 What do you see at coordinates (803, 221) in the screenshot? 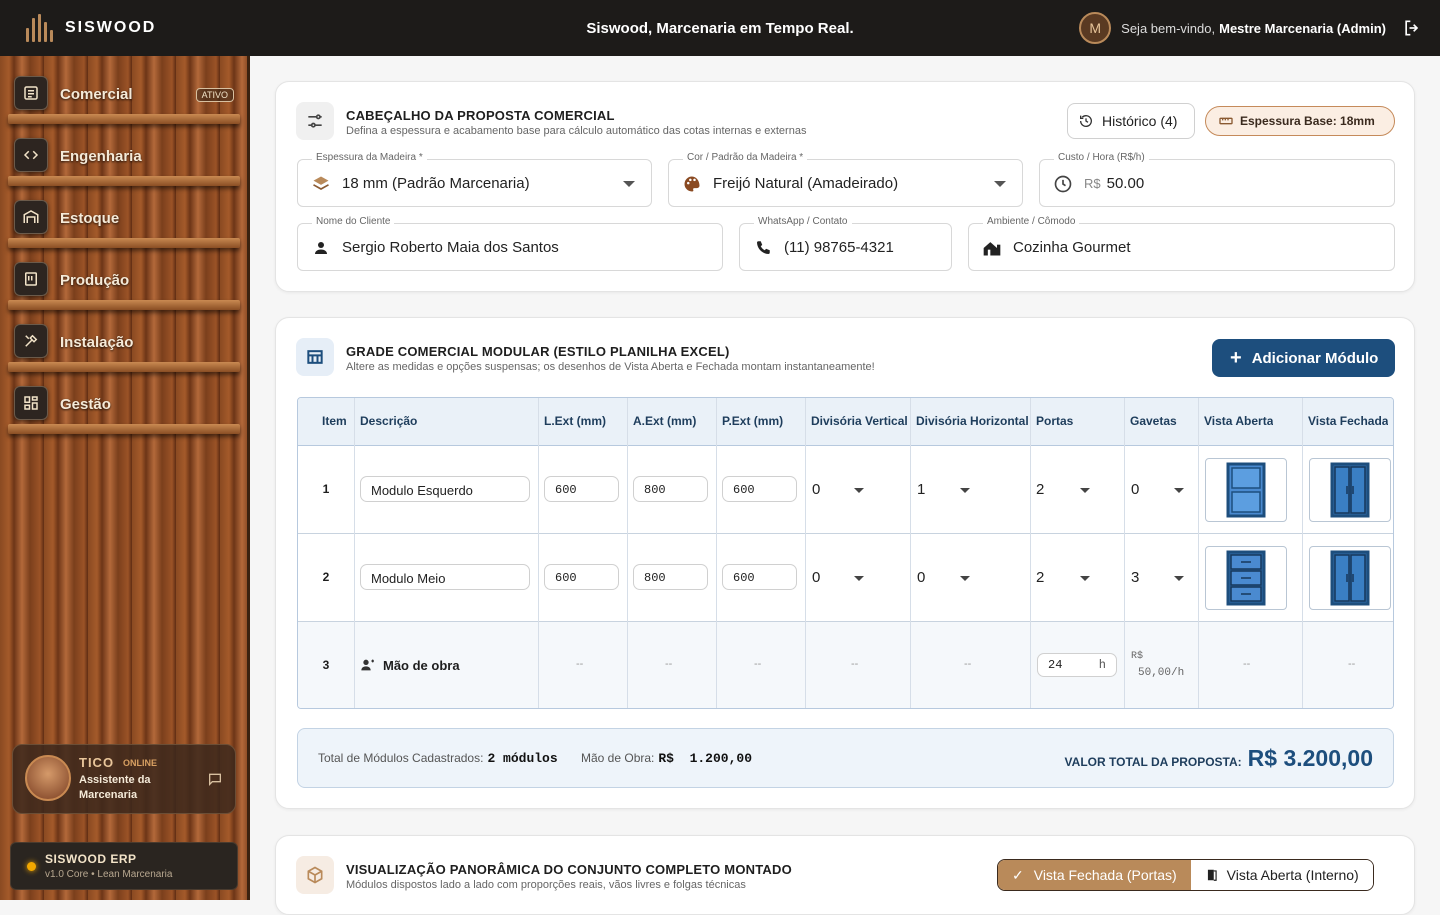
I see `field-label: WhatsApp / Contato` at bounding box center [803, 221].